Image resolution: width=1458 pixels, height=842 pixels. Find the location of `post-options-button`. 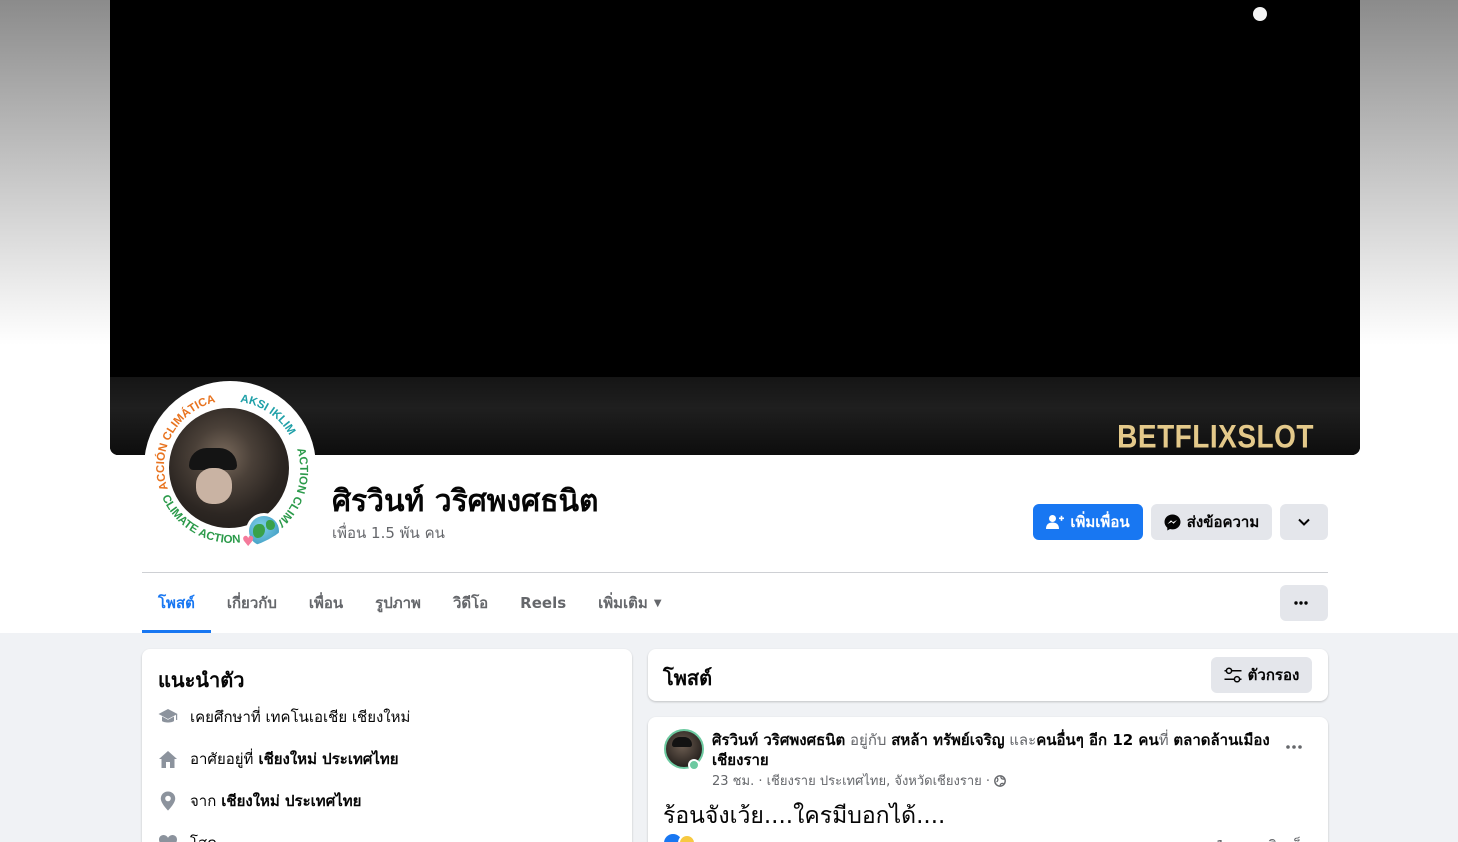

post-options-button is located at coordinates (1294, 747).